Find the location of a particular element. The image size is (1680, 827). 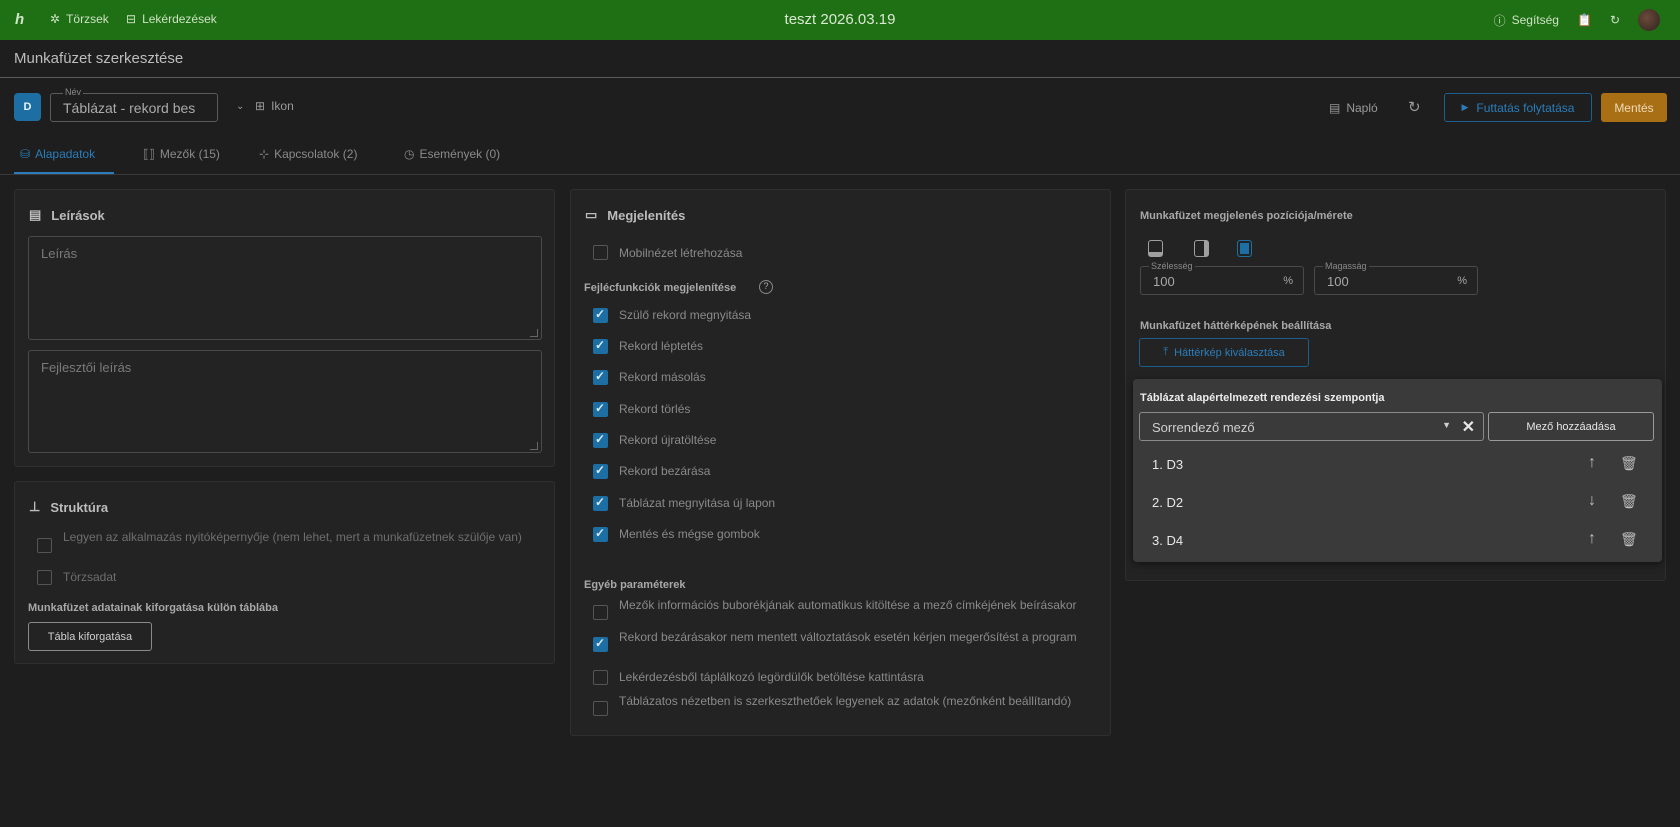

app-logo: h is located at coordinates (24, 20).